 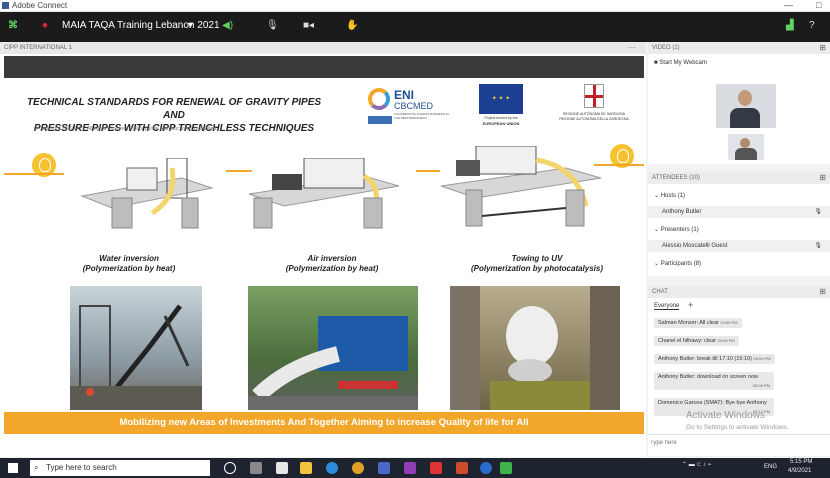 What do you see at coordinates (739, 292) in the screenshot?
I see `chat-pod-header: CHAT ⊞` at bounding box center [739, 292].